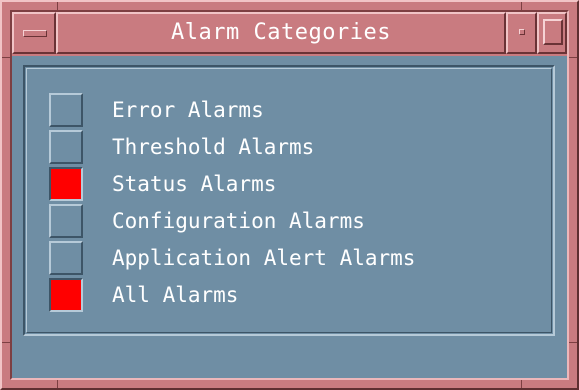  What do you see at coordinates (66, 110) in the screenshot?
I see `error-alarms-toggle` at bounding box center [66, 110].